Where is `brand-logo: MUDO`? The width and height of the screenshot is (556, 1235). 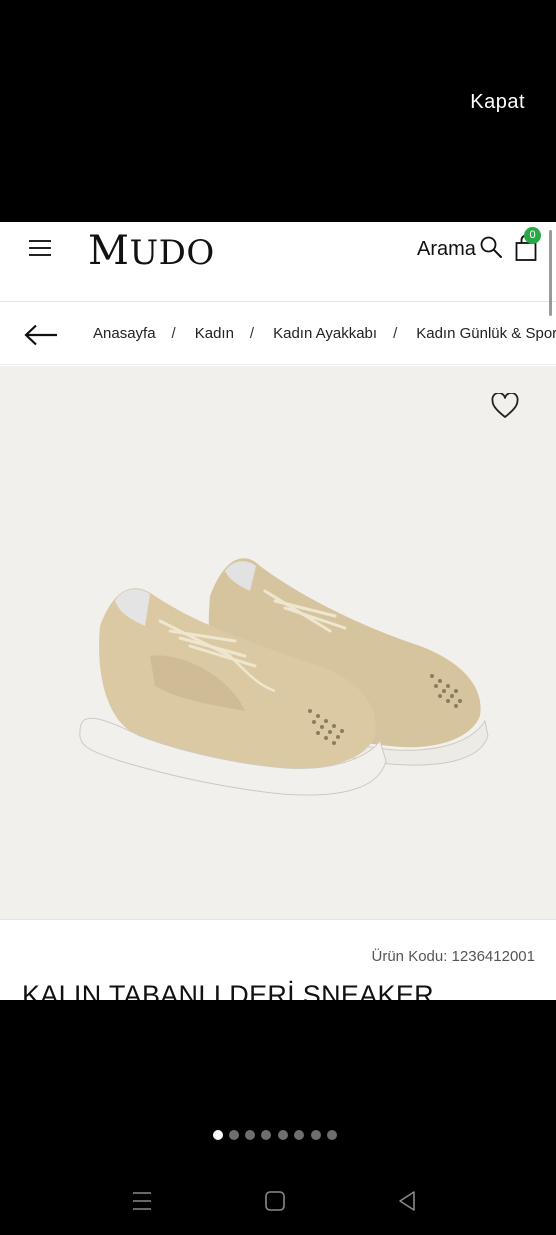 brand-logo: MUDO is located at coordinates (151, 251).